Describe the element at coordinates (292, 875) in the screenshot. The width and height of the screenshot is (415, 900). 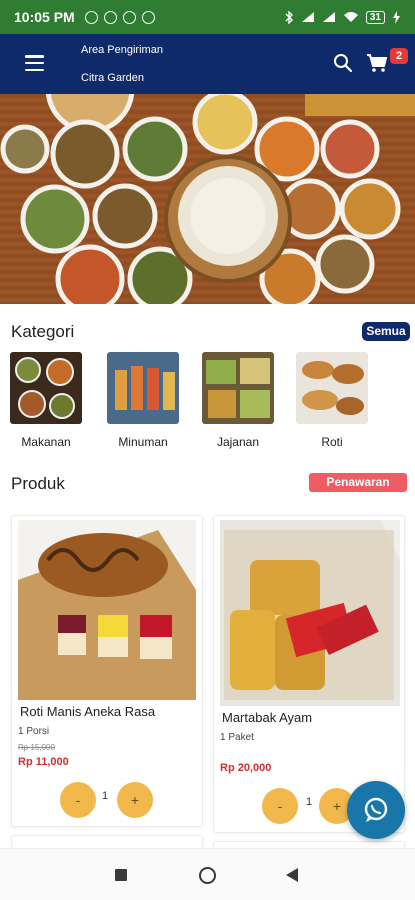
I see `nav-back-icon` at that location.